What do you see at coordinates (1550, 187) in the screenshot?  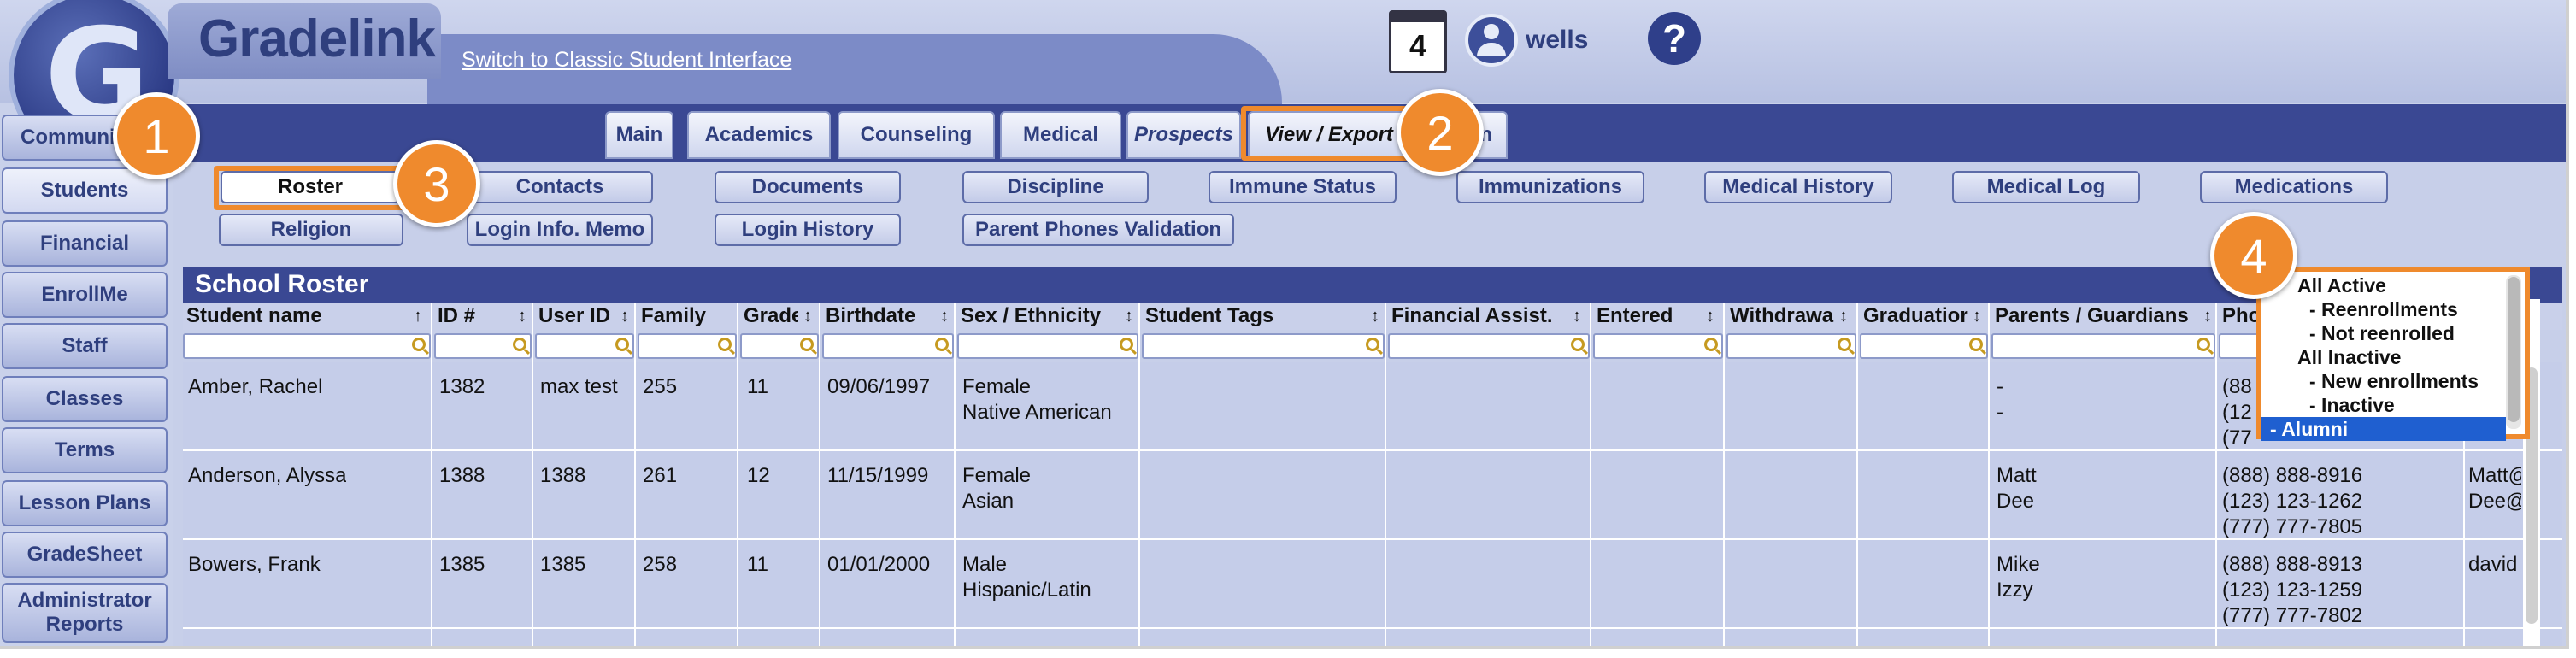 I see `subtab-immunizations: Immunizations` at bounding box center [1550, 187].